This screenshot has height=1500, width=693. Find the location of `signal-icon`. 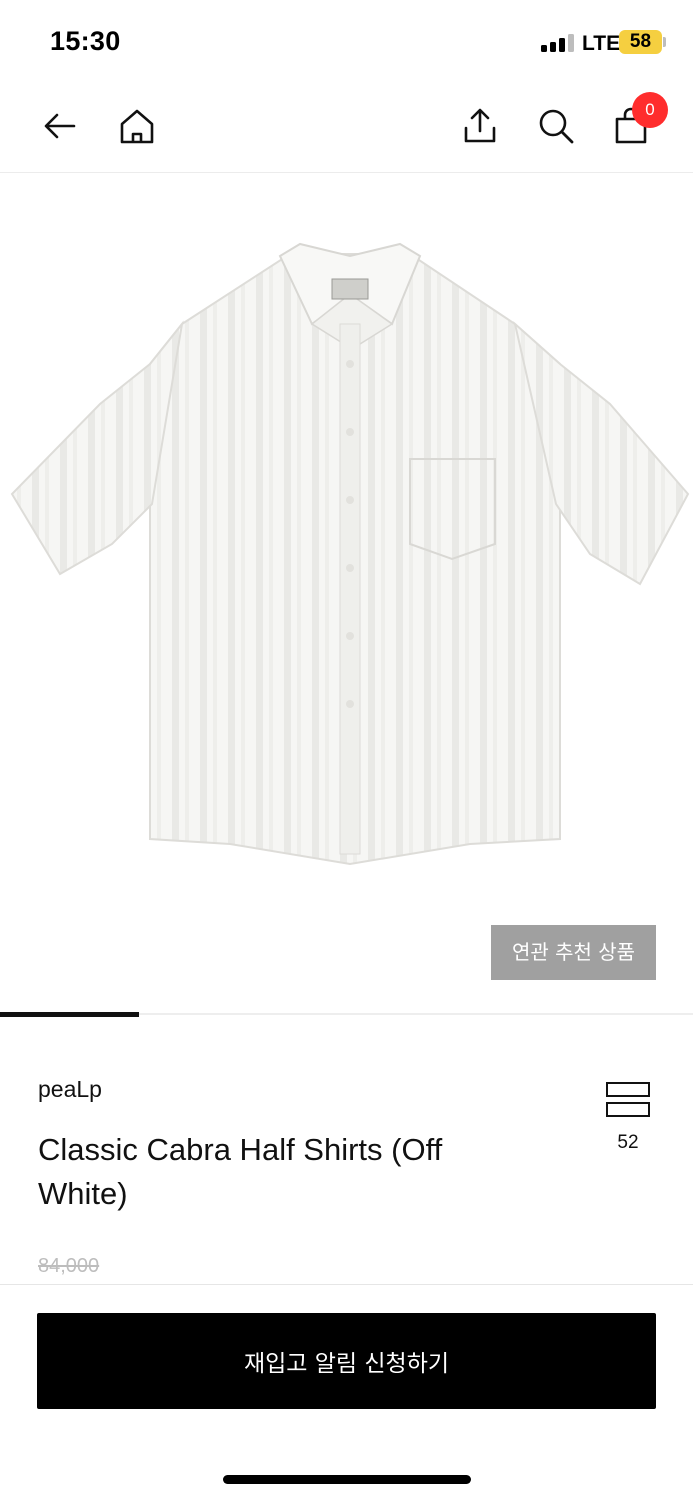

signal-icon is located at coordinates (558, 43).